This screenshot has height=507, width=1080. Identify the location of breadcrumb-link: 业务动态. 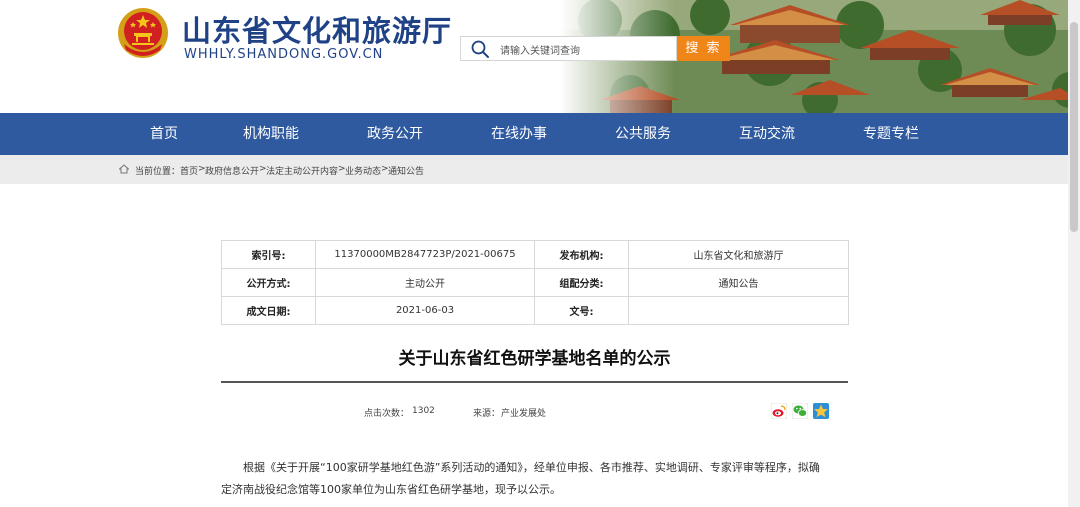
(363, 170).